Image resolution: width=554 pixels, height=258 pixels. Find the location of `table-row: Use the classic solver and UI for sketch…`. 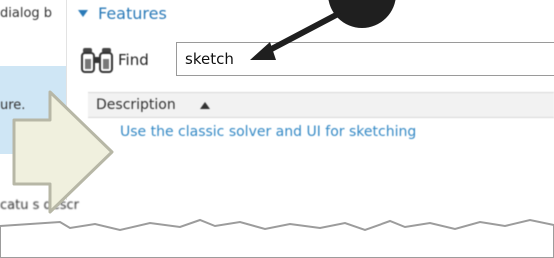

table-row: Use the classic solver and UI for sketch… is located at coordinates (268, 132).